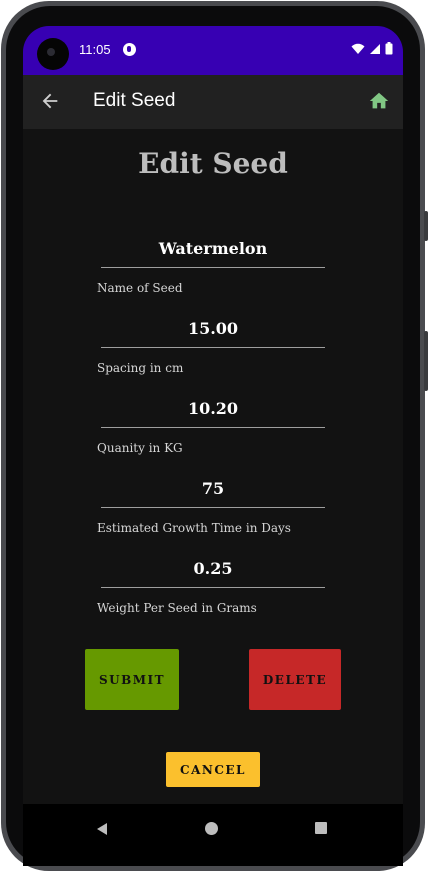  I want to click on growth-time-label: Estimated Growth Time in Days, so click(194, 528).